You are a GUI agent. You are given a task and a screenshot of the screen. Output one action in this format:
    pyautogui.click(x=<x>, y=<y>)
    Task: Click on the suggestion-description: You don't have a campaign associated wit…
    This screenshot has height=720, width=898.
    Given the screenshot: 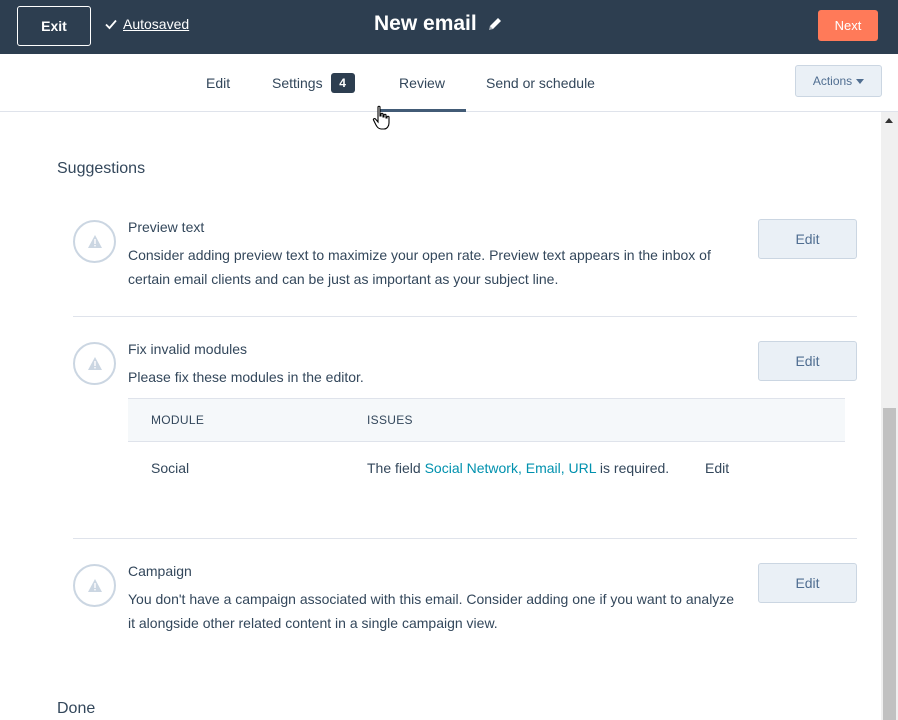 What is the action you would take?
    pyautogui.click(x=431, y=611)
    